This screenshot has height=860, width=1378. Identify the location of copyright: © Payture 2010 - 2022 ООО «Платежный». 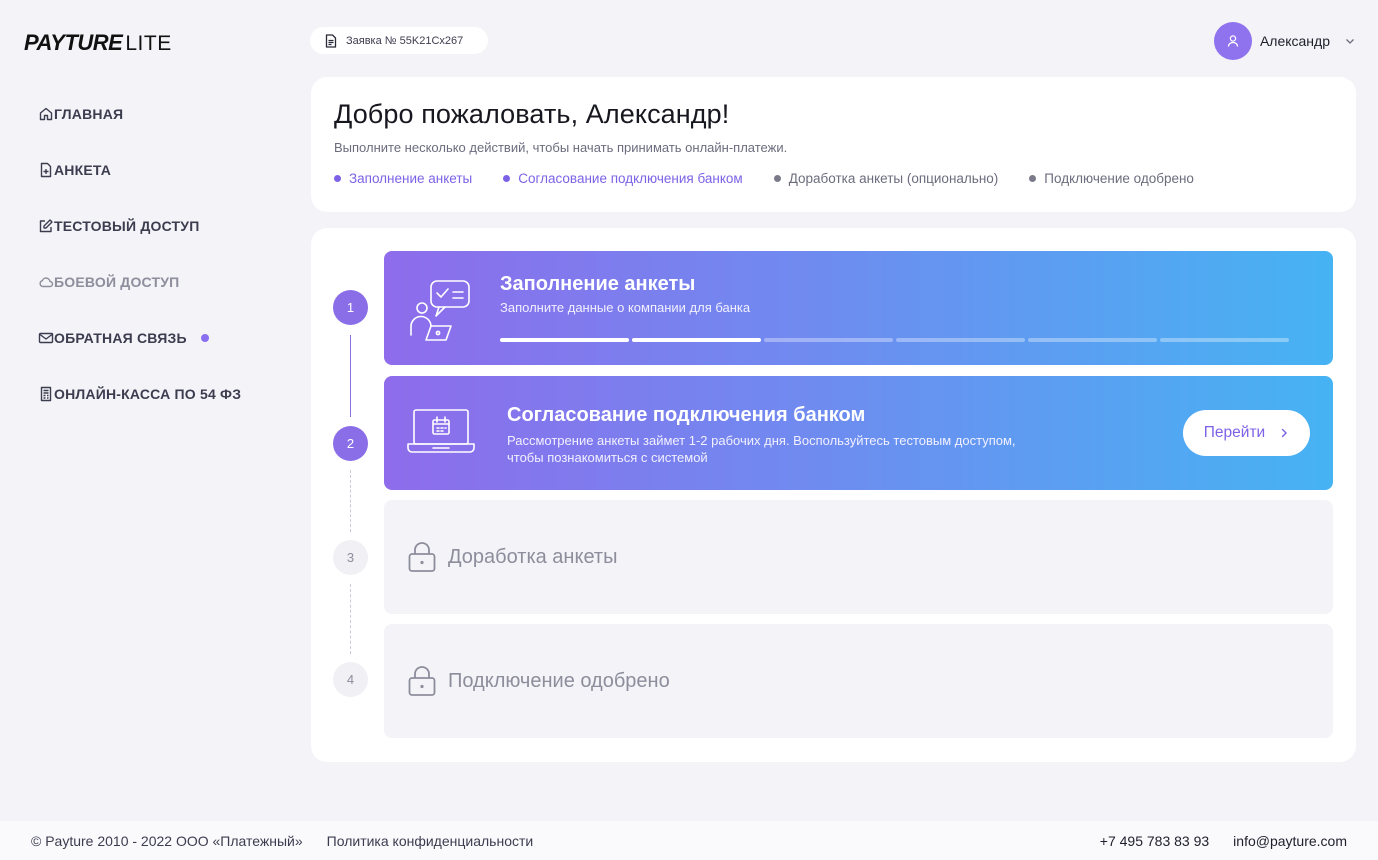
(167, 840).